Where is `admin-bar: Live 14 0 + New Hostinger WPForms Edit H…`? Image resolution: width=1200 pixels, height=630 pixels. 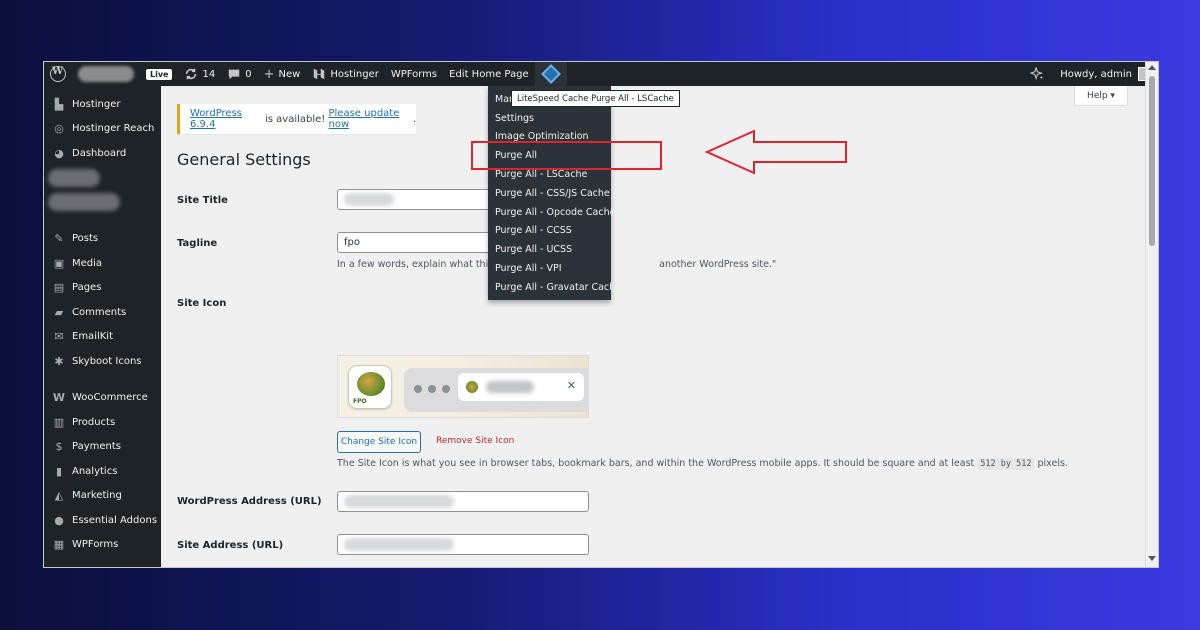
admin-bar: Live 14 0 + New Hostinger WPForms Edit H… is located at coordinates (601, 74).